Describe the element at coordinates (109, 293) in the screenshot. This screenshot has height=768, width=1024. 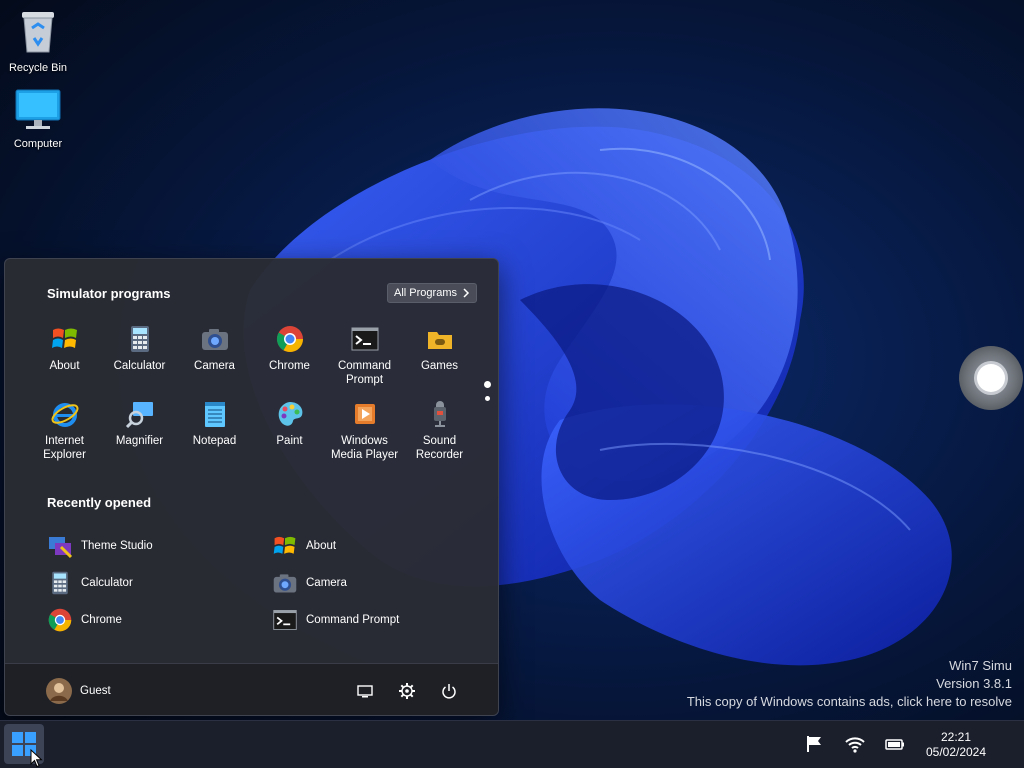
I see `programs-section-title: Simulator programs` at that location.